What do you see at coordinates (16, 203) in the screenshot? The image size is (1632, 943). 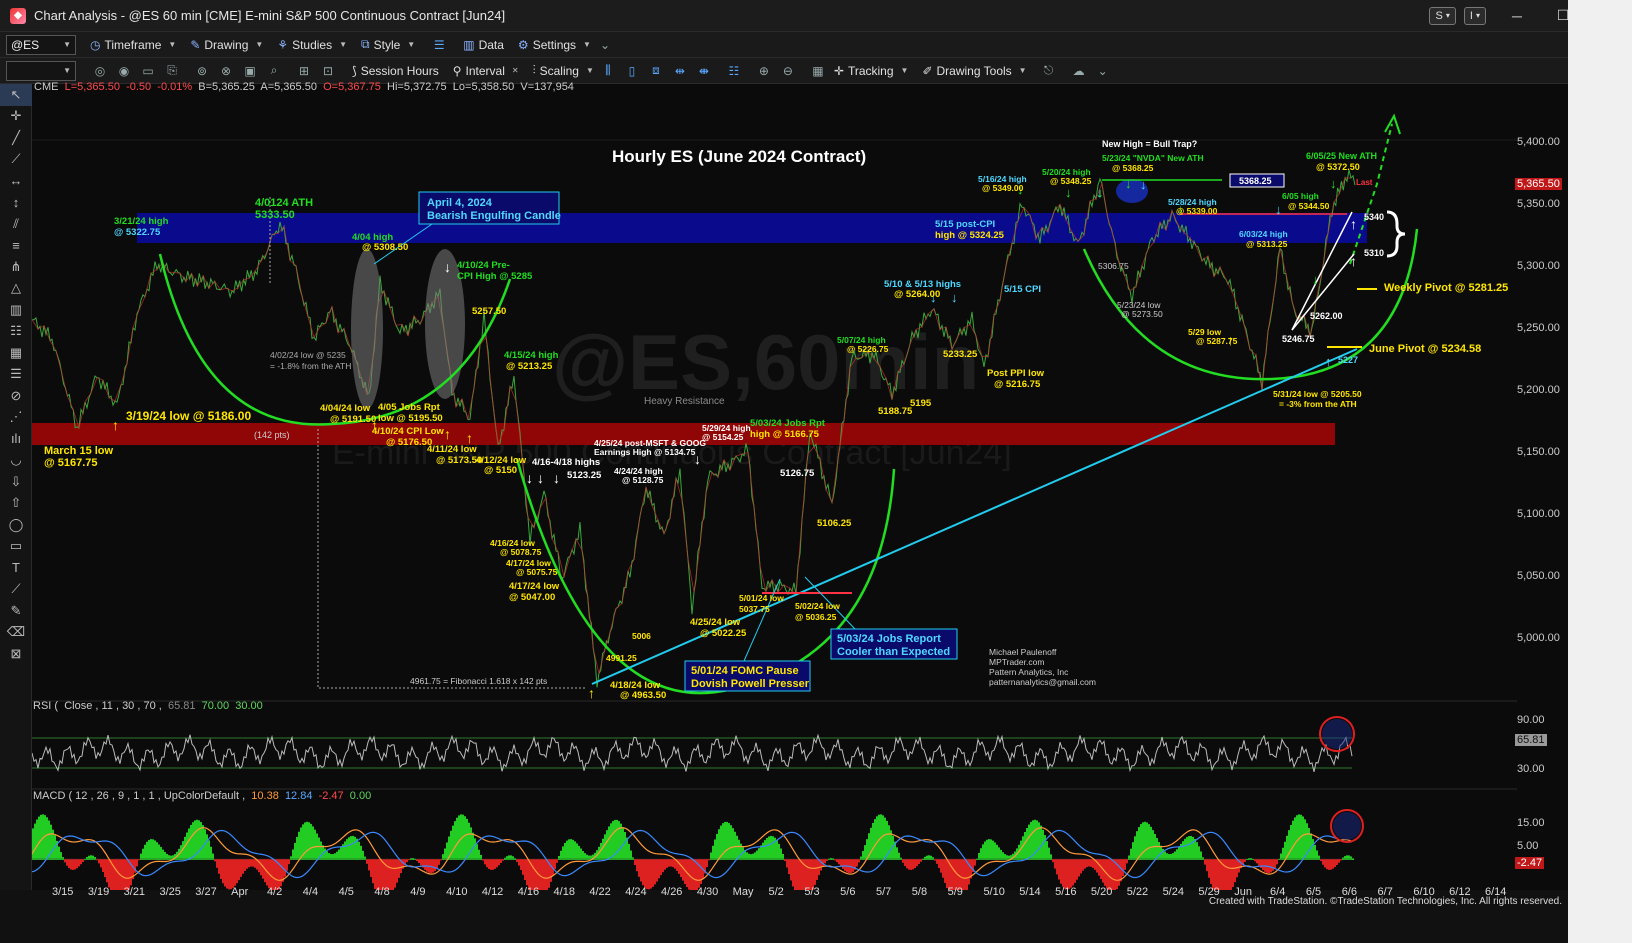 I see `vertical-line-icon: ↕` at bounding box center [16, 203].